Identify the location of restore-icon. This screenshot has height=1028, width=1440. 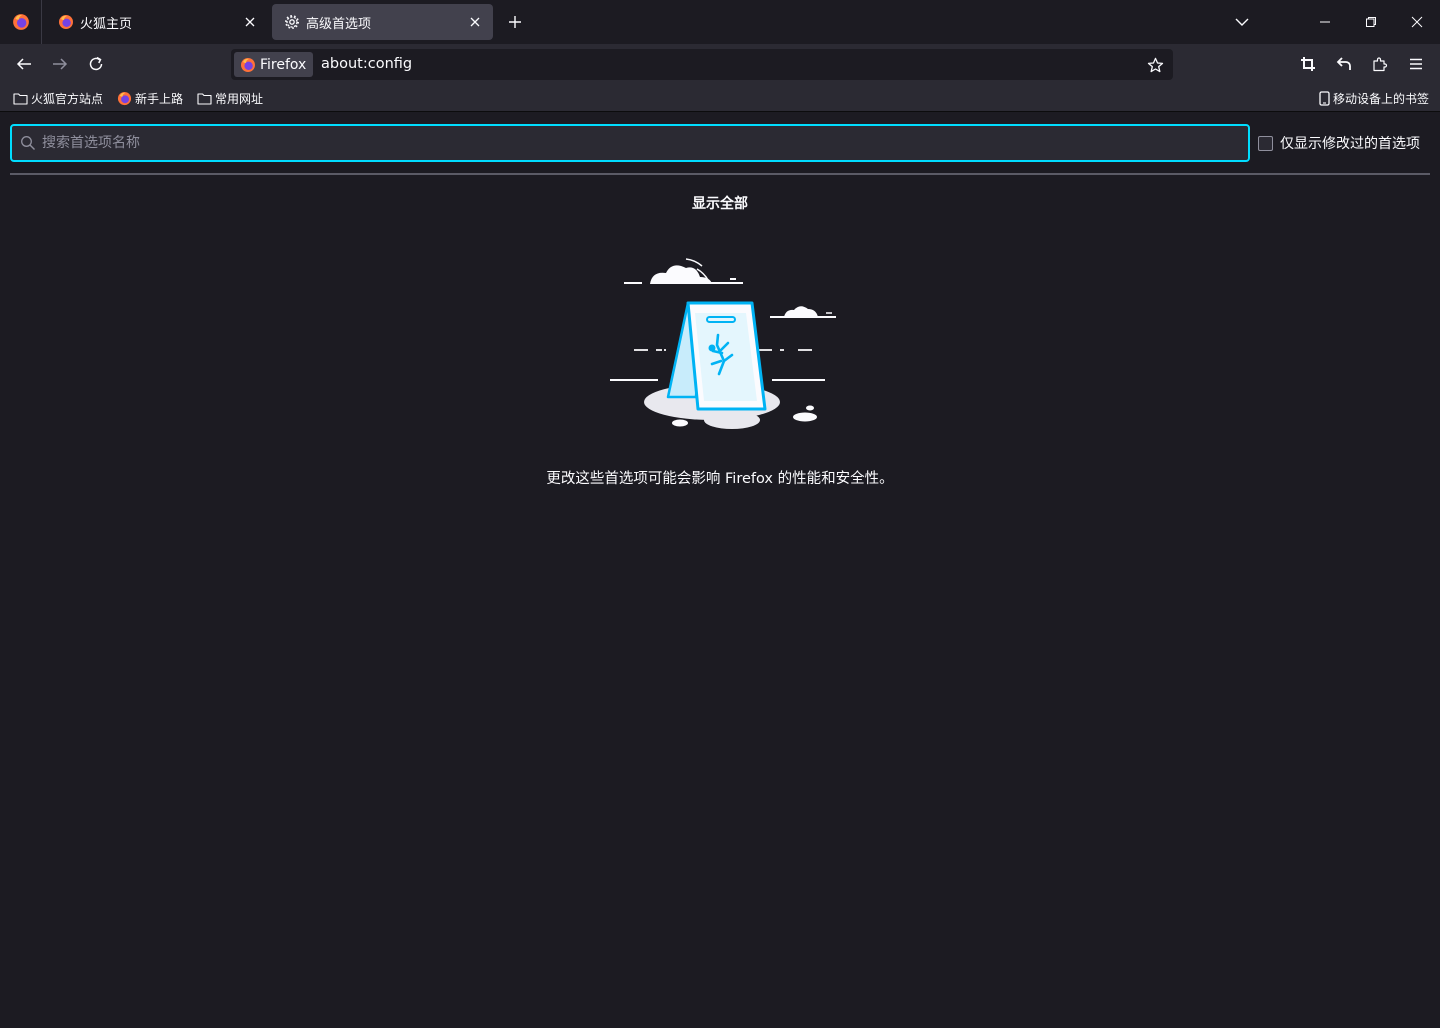
(1371, 22).